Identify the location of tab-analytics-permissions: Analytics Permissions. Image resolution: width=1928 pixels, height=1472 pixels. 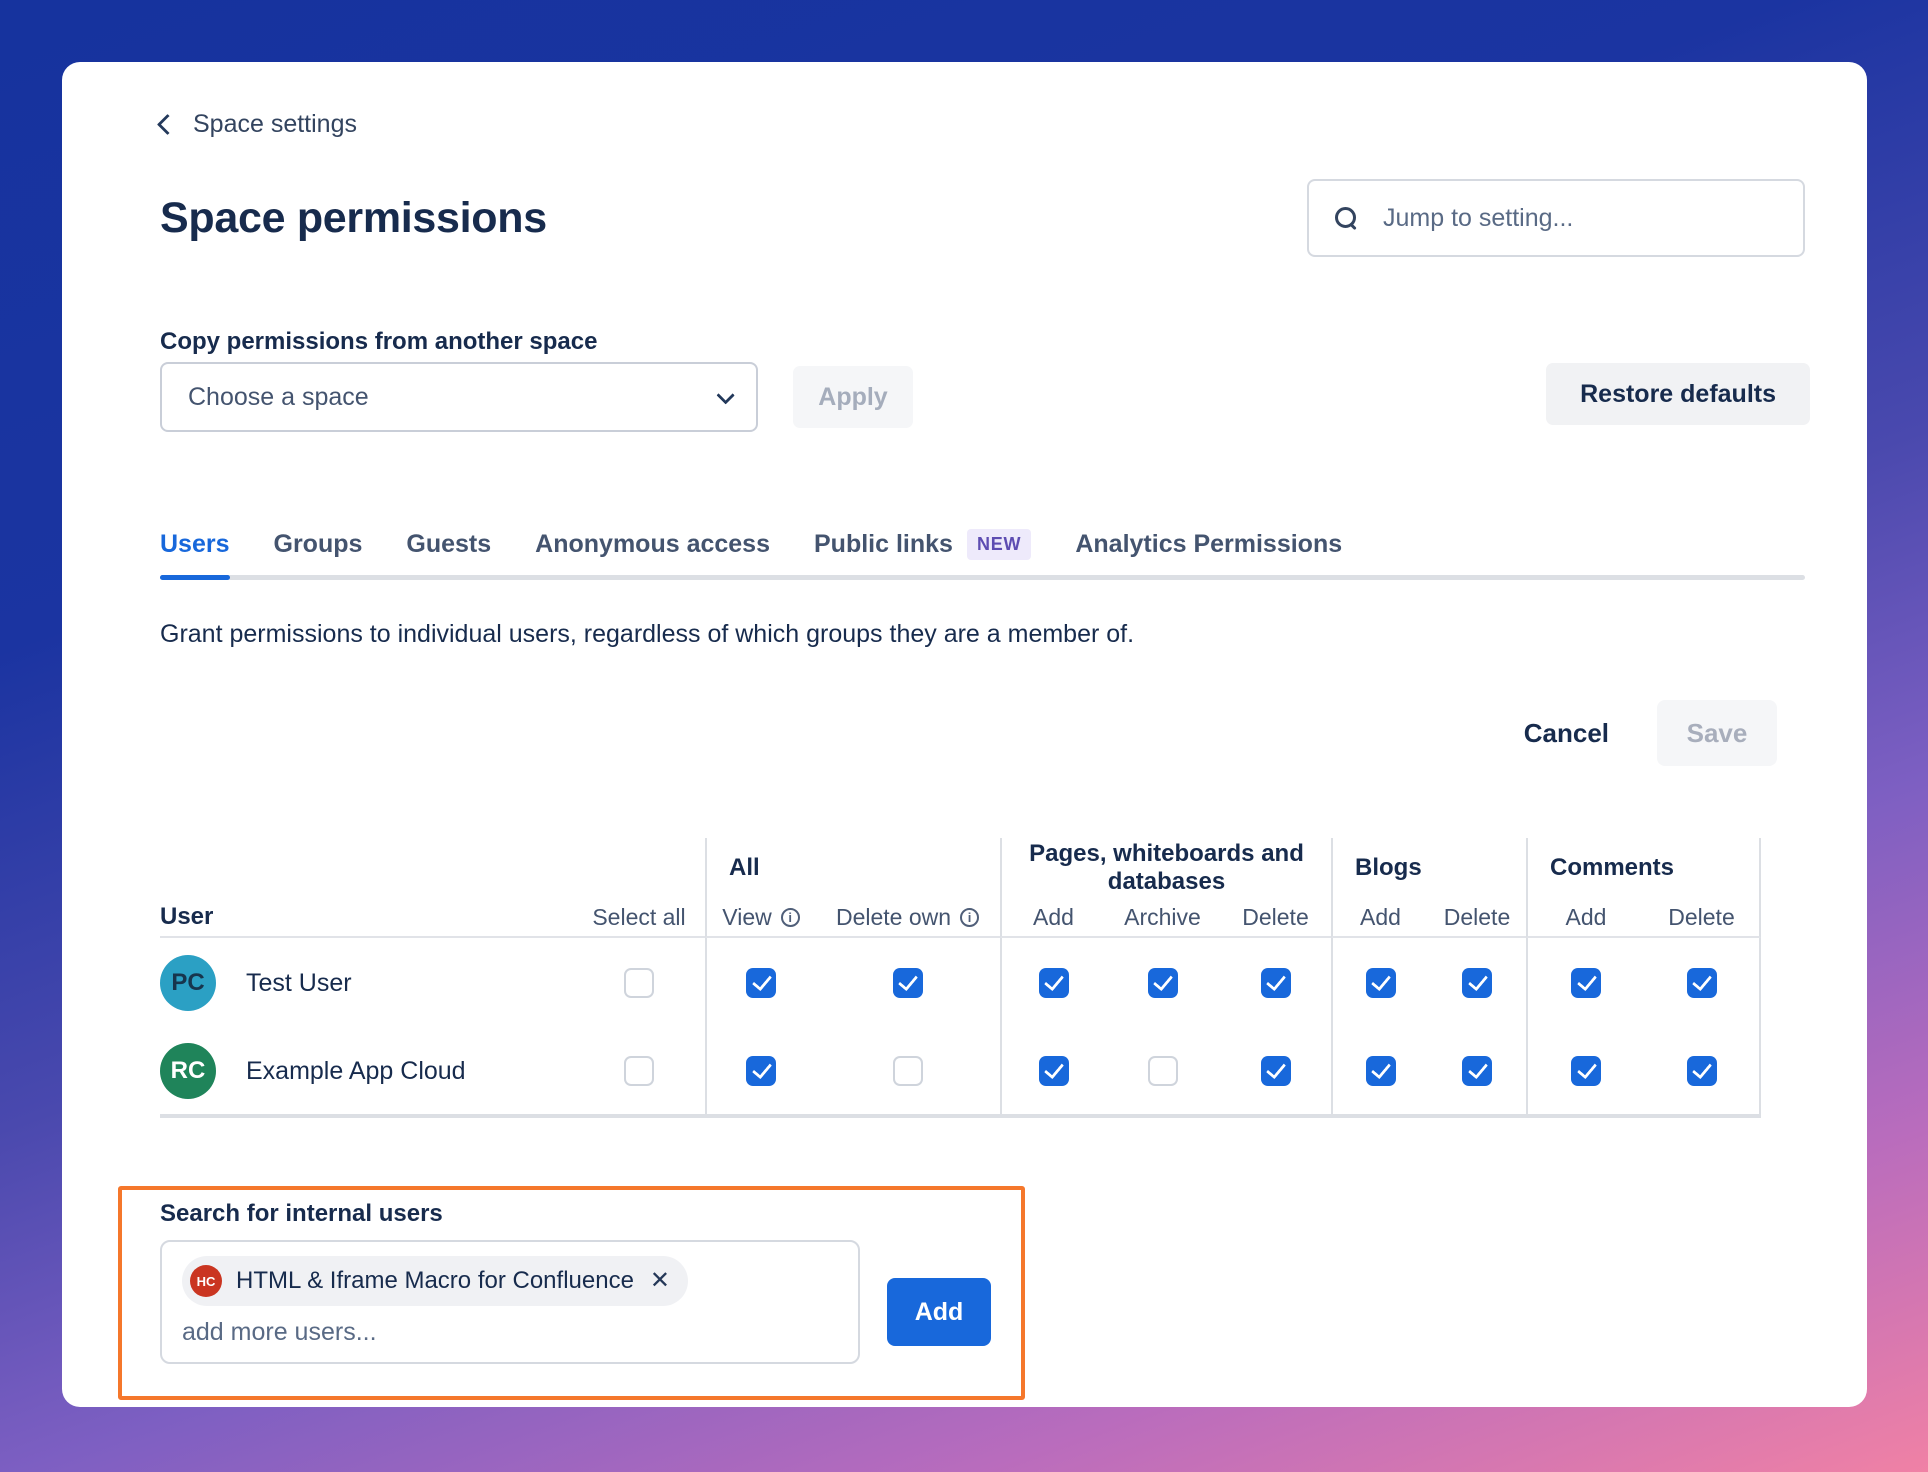
(1208, 555).